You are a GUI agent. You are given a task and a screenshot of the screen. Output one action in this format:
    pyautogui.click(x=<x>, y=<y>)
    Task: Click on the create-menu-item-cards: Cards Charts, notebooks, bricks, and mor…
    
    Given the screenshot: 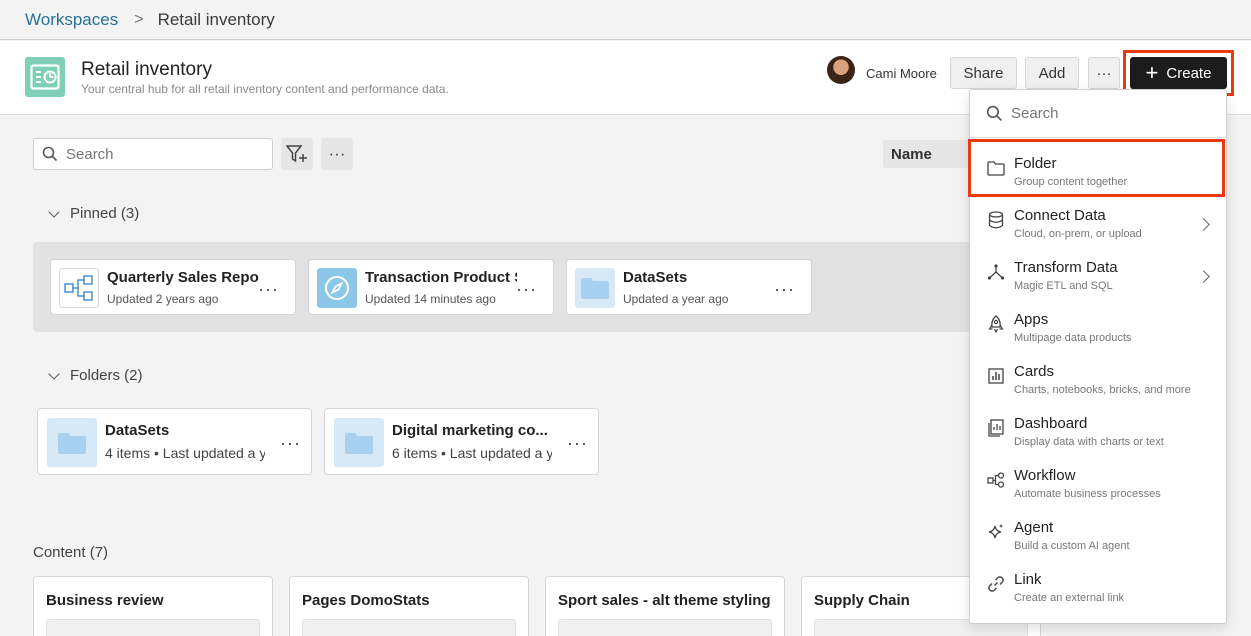 What is the action you would take?
    pyautogui.click(x=1098, y=381)
    